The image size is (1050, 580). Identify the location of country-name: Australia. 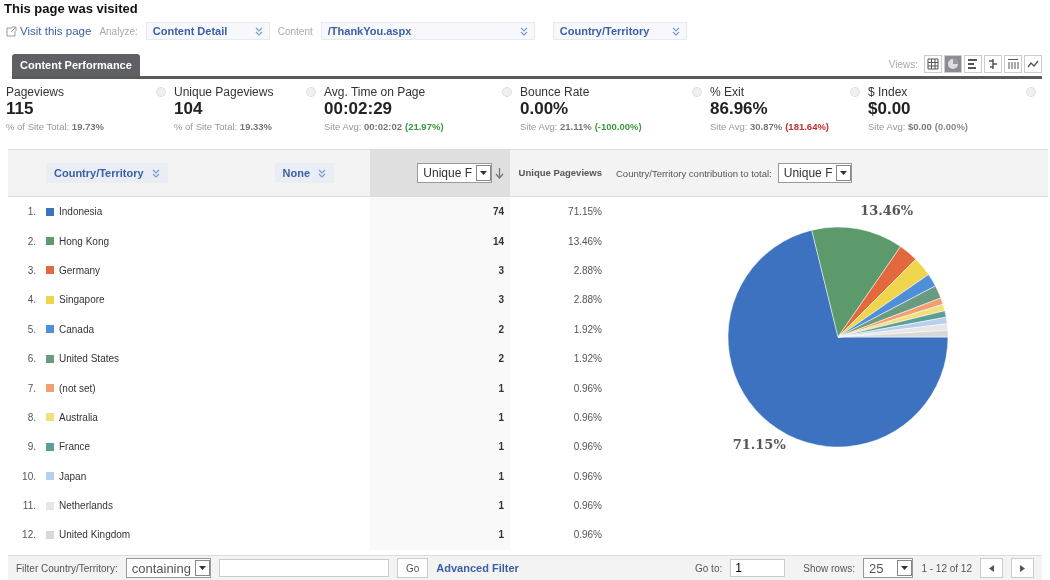
(78, 417).